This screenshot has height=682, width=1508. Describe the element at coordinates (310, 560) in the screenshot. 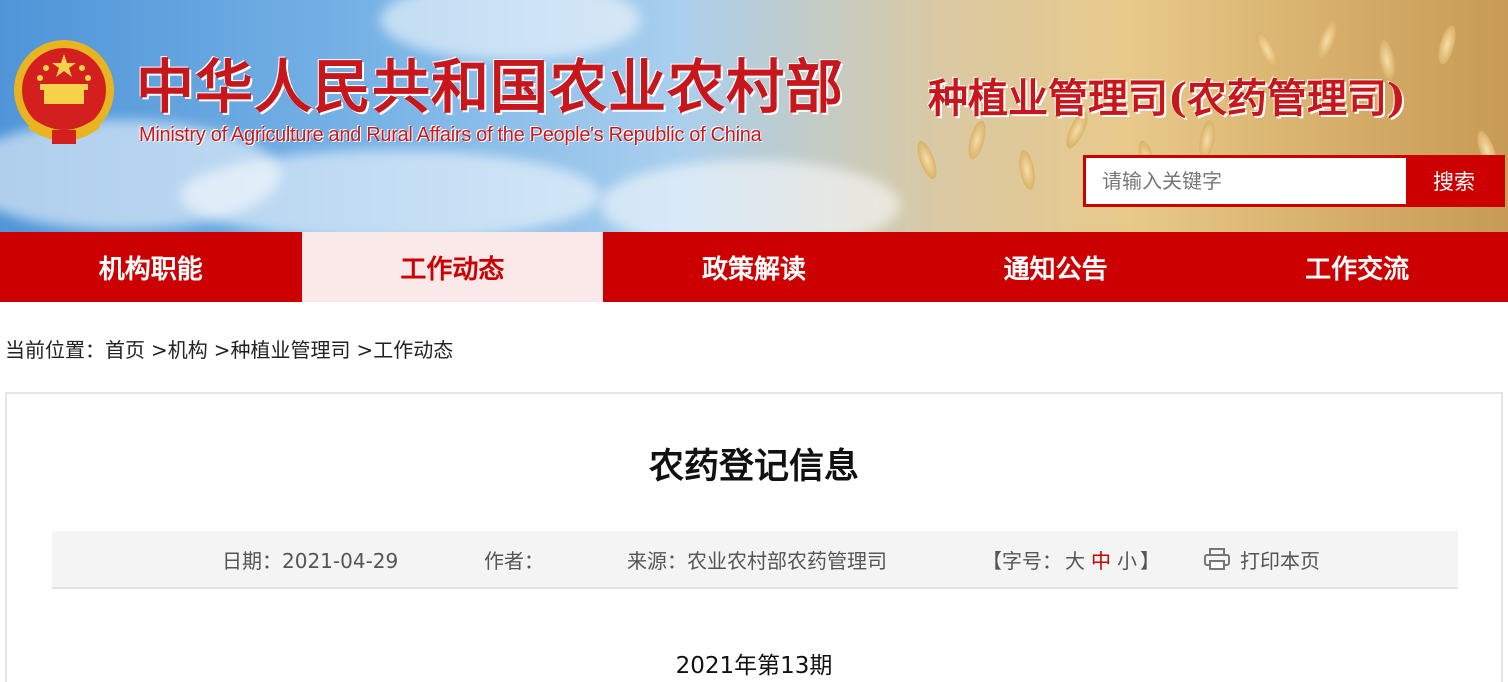

I see `article-date: 日期：2021-04-29` at that location.